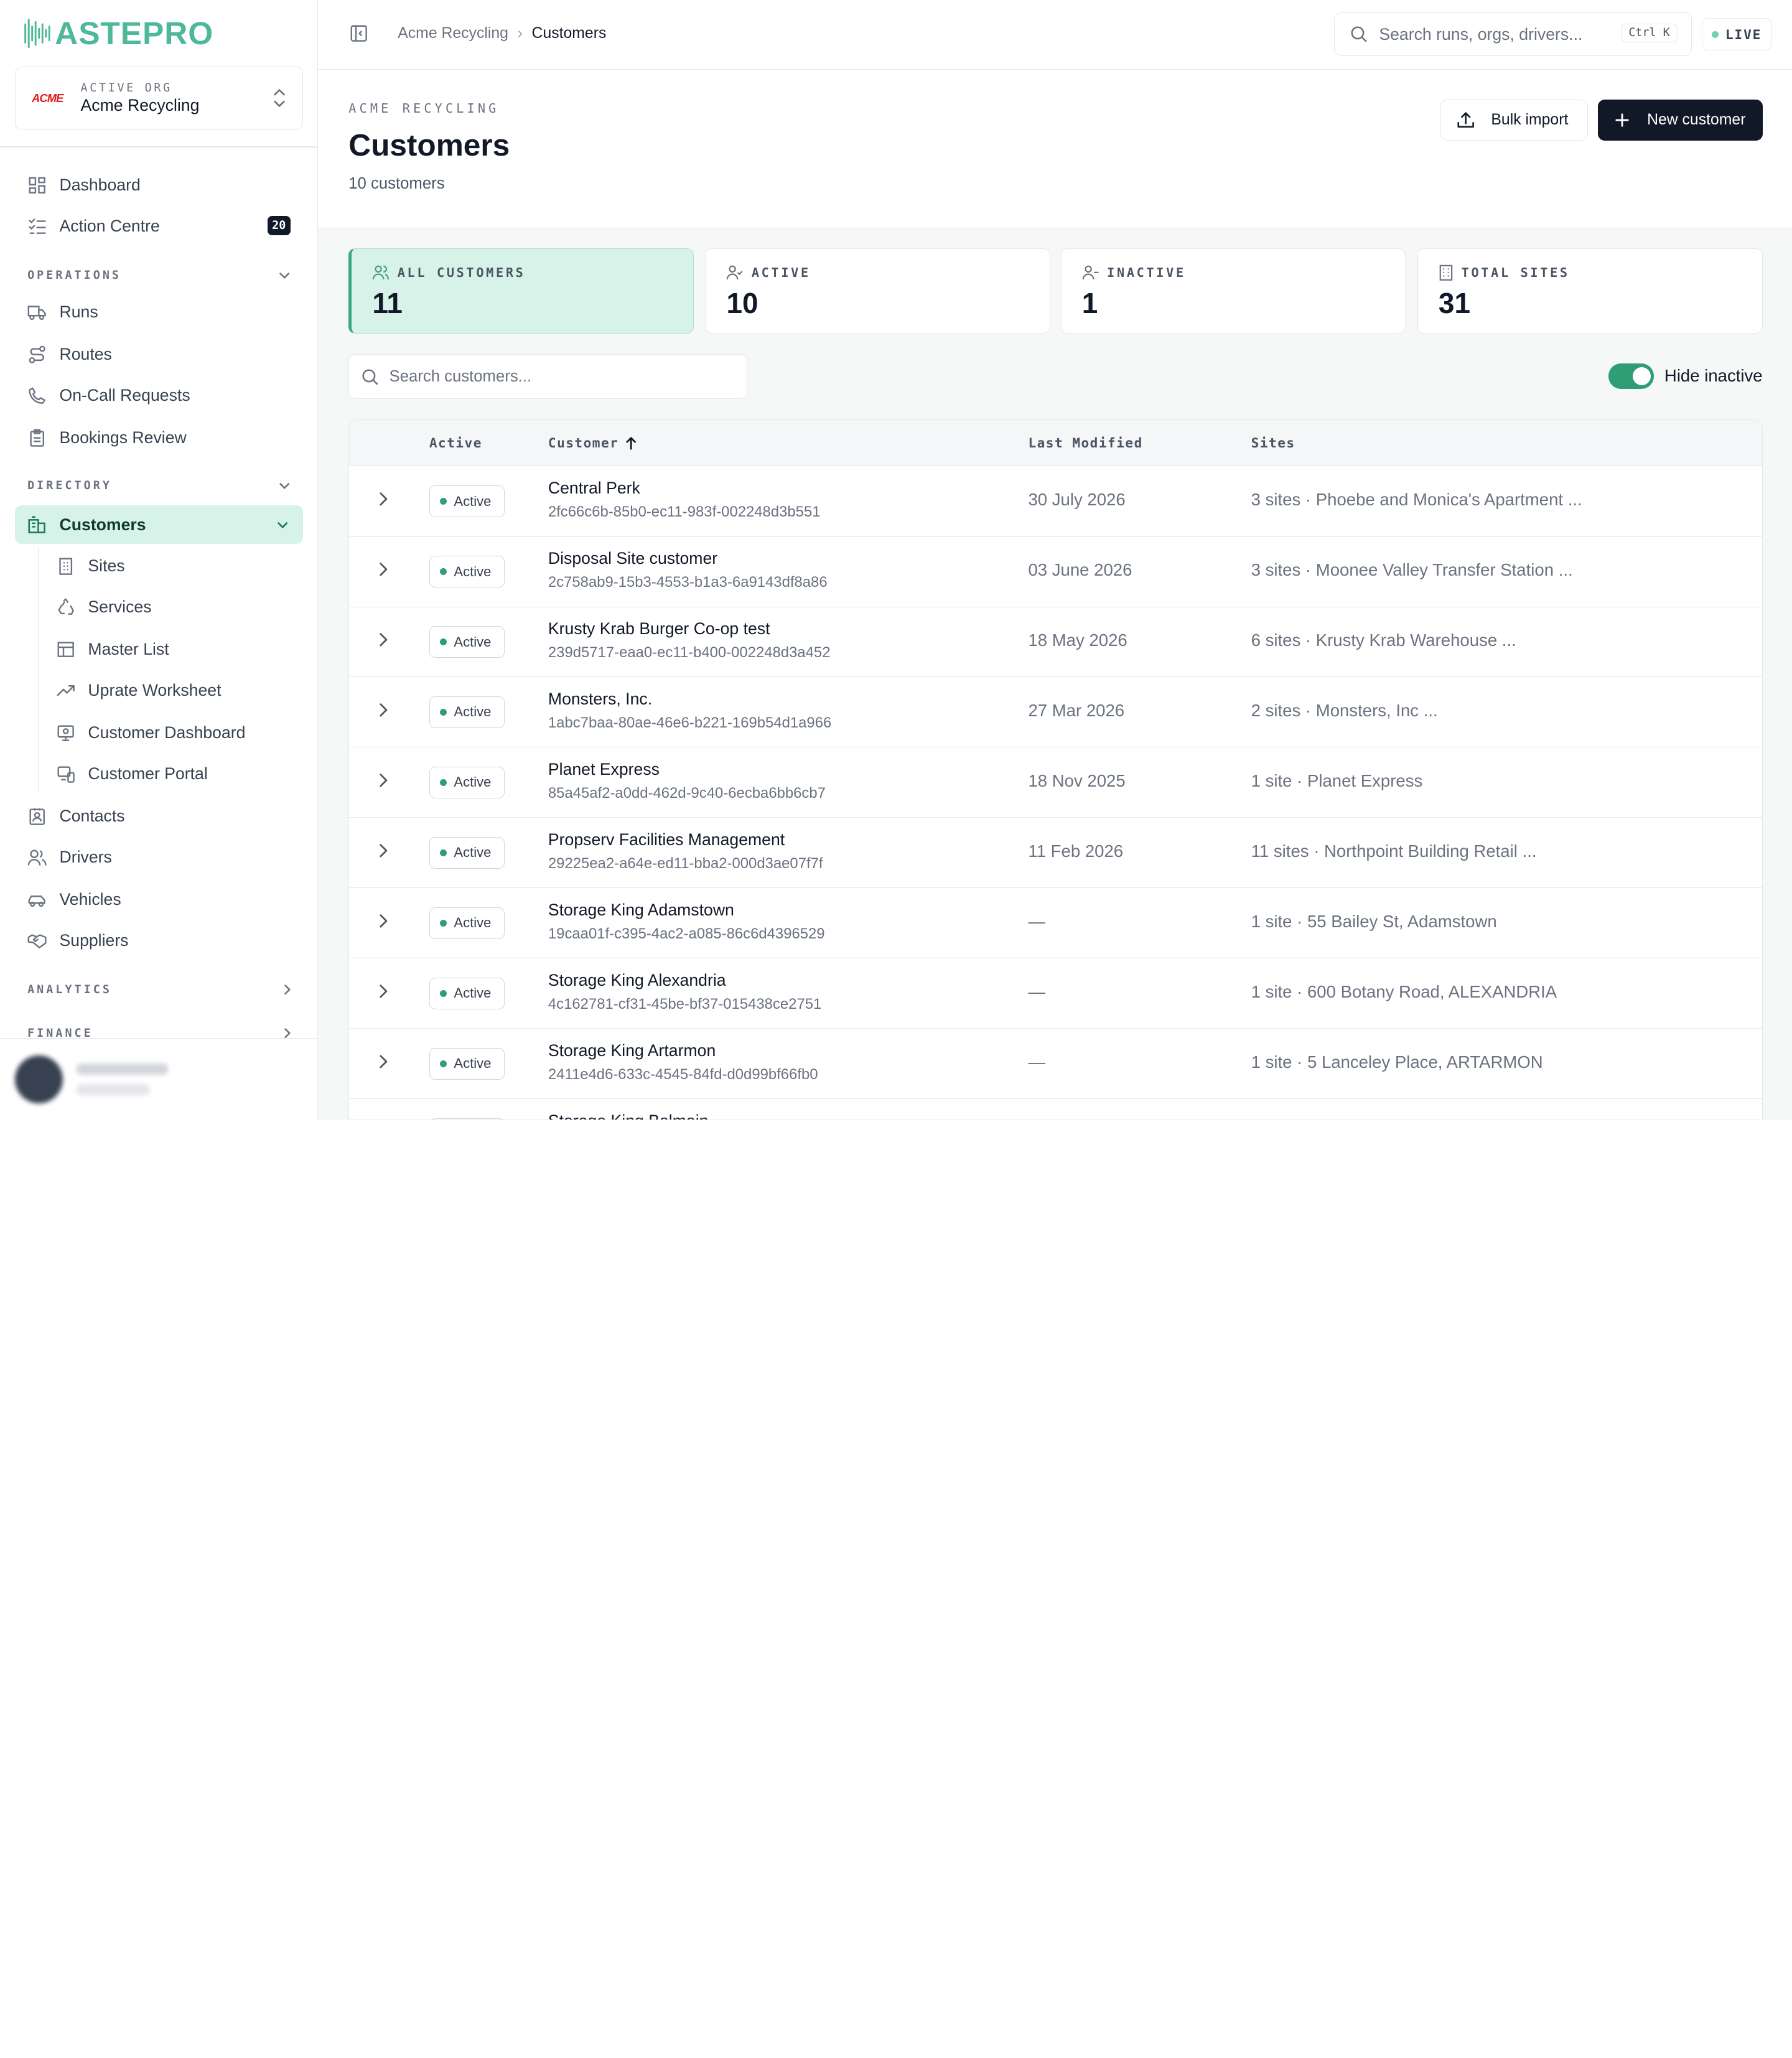 This screenshot has height=2058, width=1792. Describe the element at coordinates (690, 723) in the screenshot. I see `customer-id: 1abc7baa-80ae-46e6-b221-169b54d1a966` at that location.